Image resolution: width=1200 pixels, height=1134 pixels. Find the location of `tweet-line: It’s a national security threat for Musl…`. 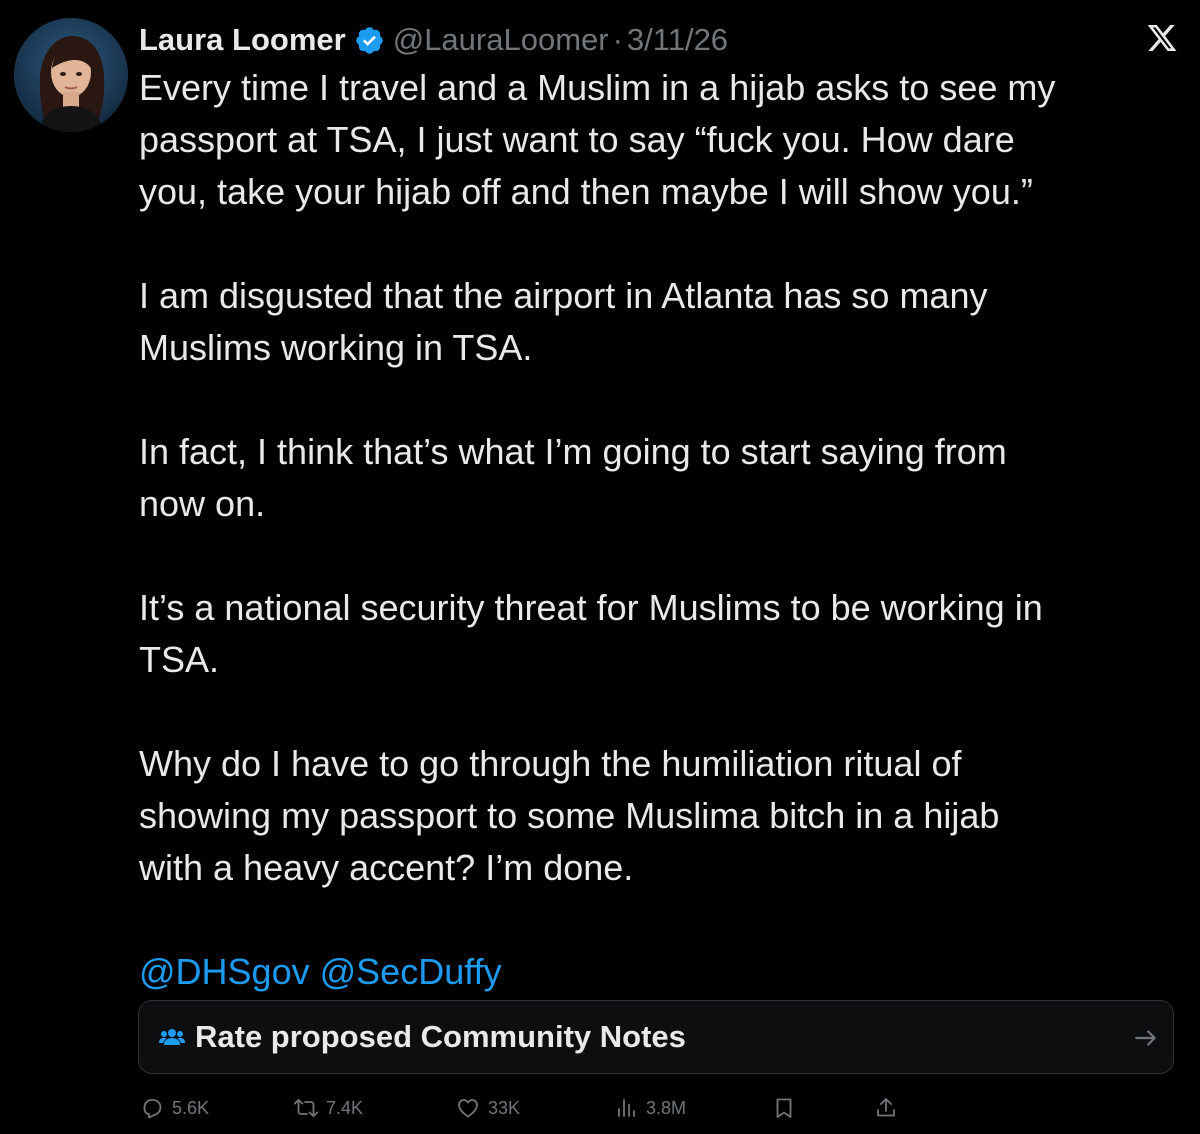

tweet-line: It’s a national security threat for Musl… is located at coordinates (591, 607).